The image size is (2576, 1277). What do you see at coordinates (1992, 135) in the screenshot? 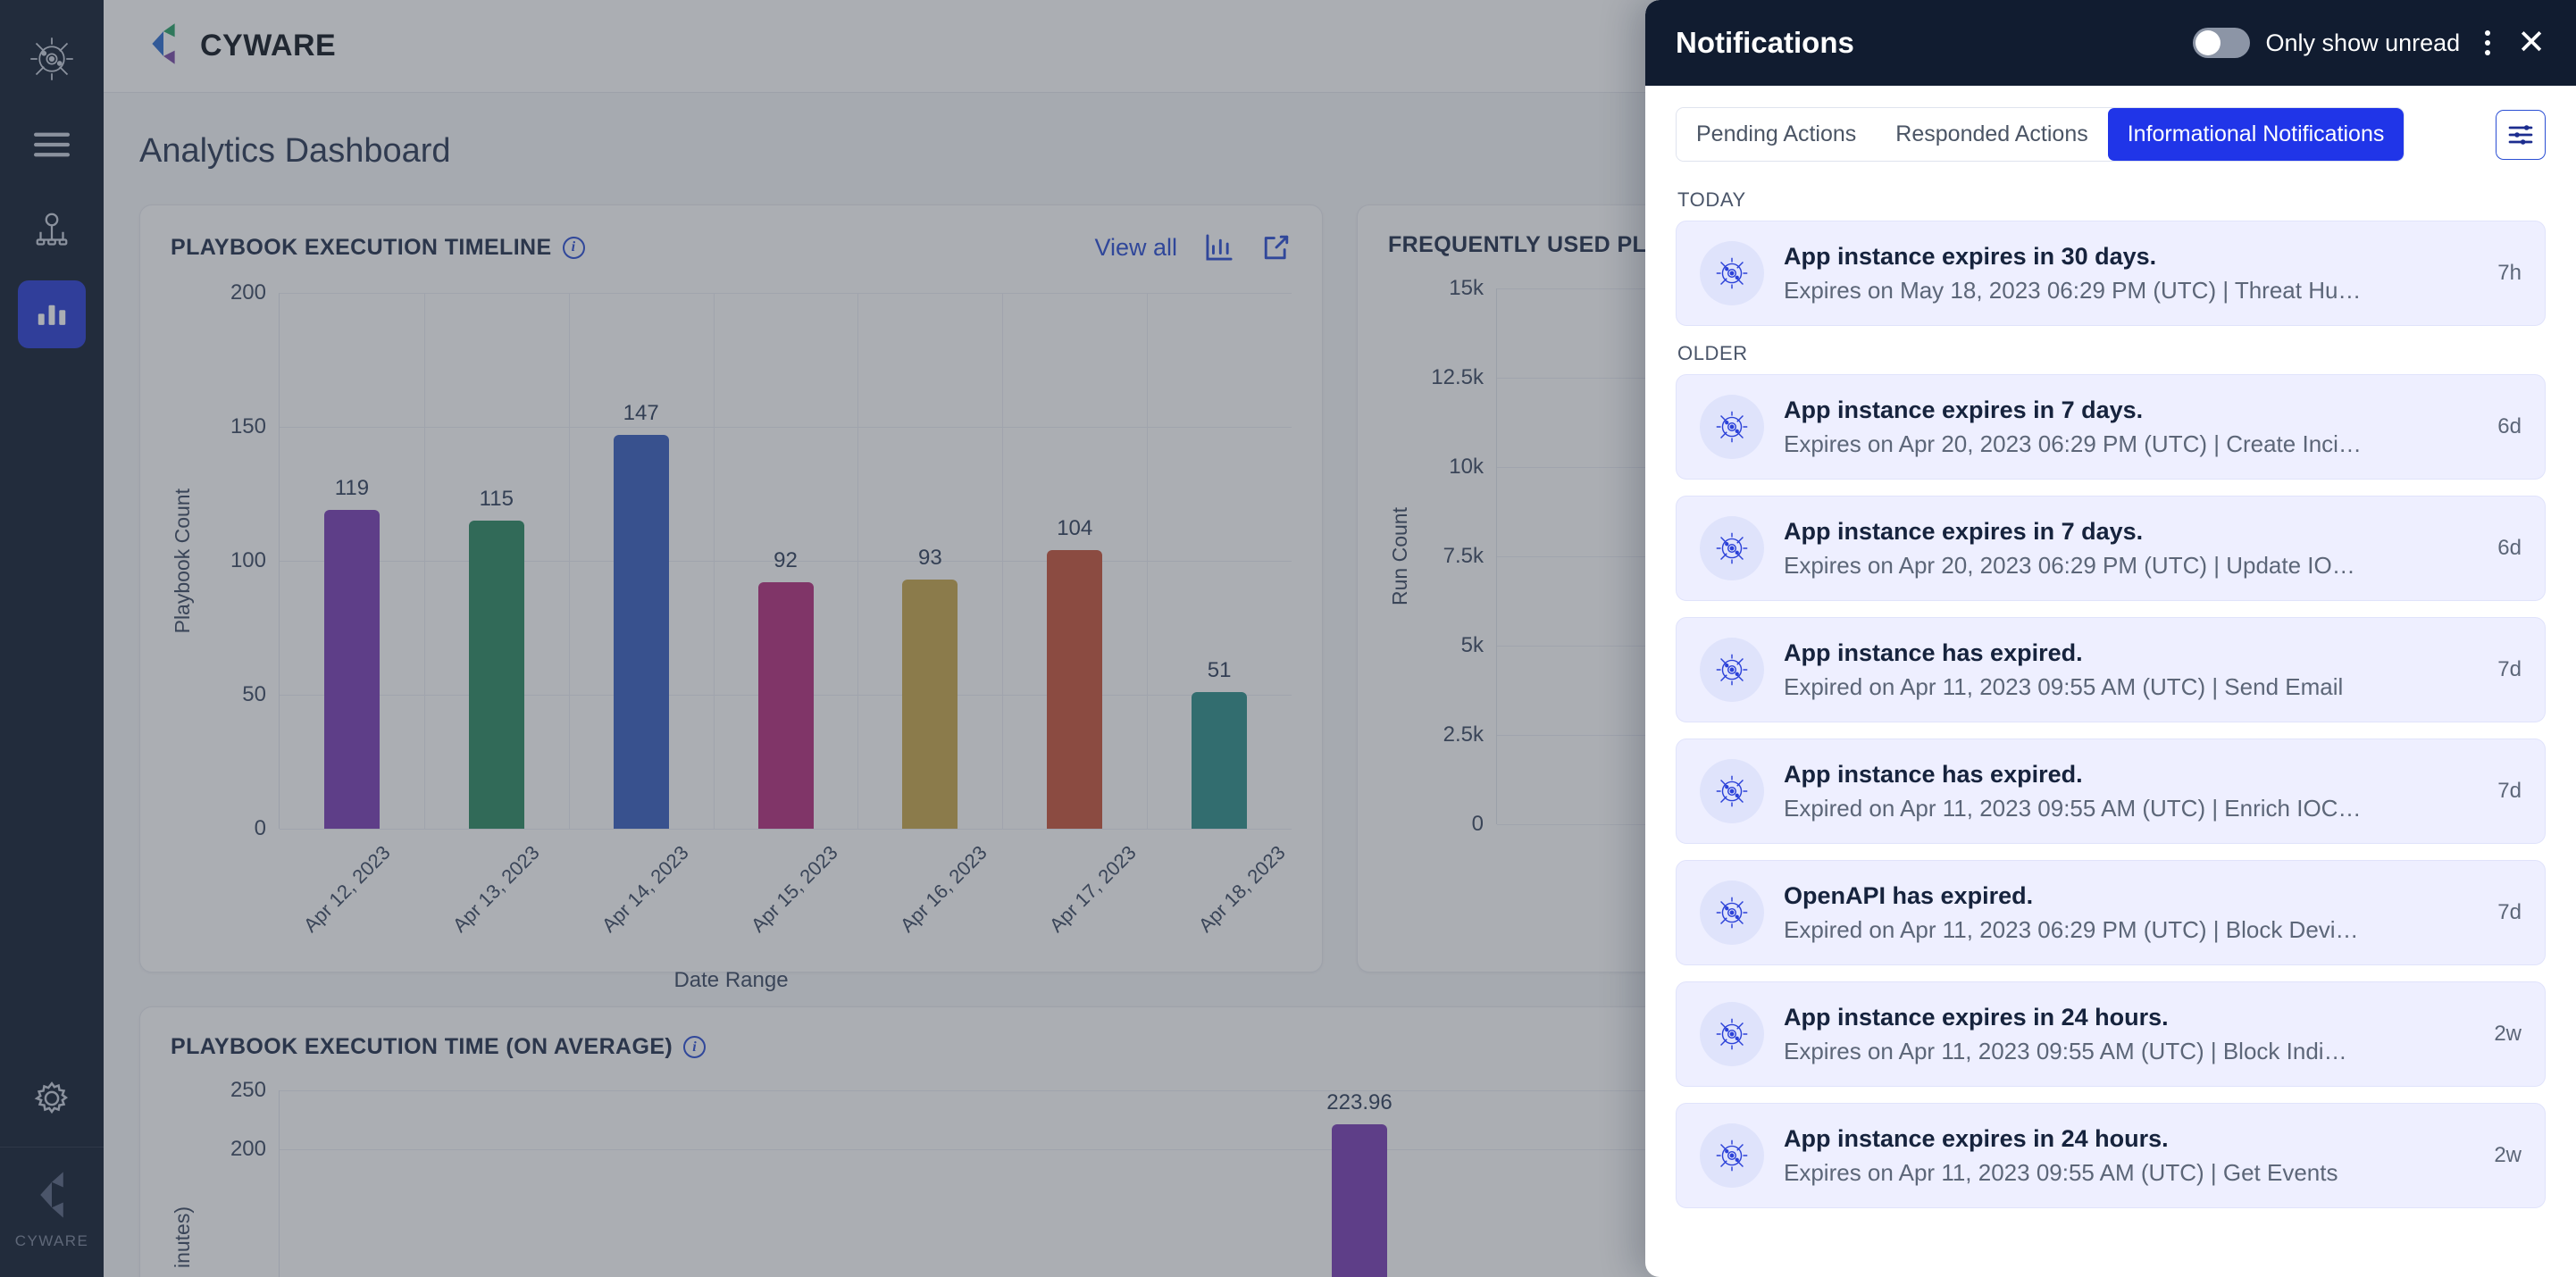
I see `tab-responded-actions: Responded Actions` at bounding box center [1992, 135].